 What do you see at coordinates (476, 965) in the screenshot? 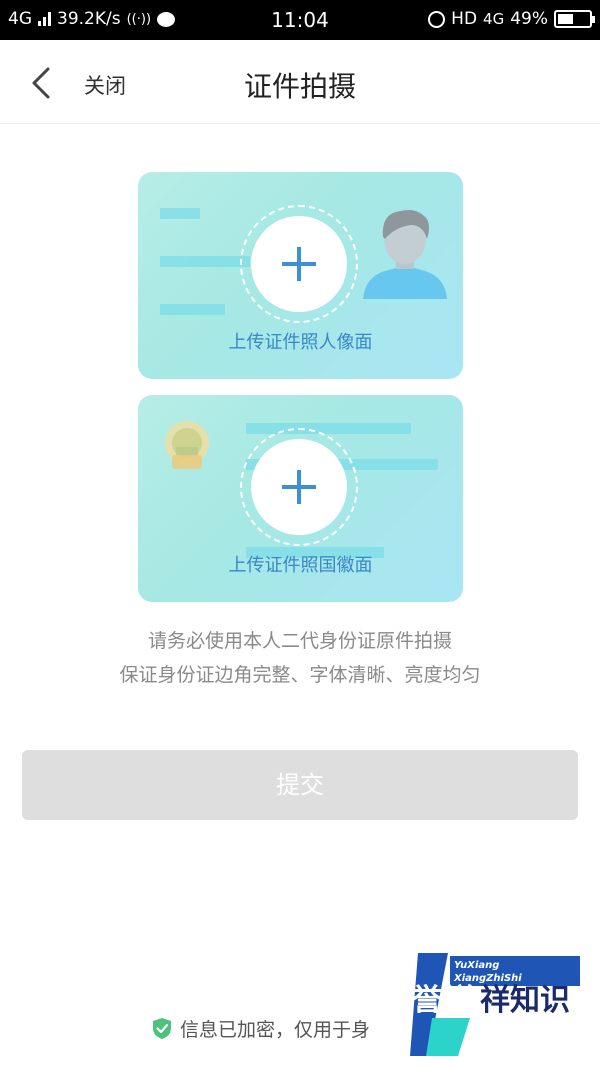
I see `watermark-line1: YuXiang` at bounding box center [476, 965].